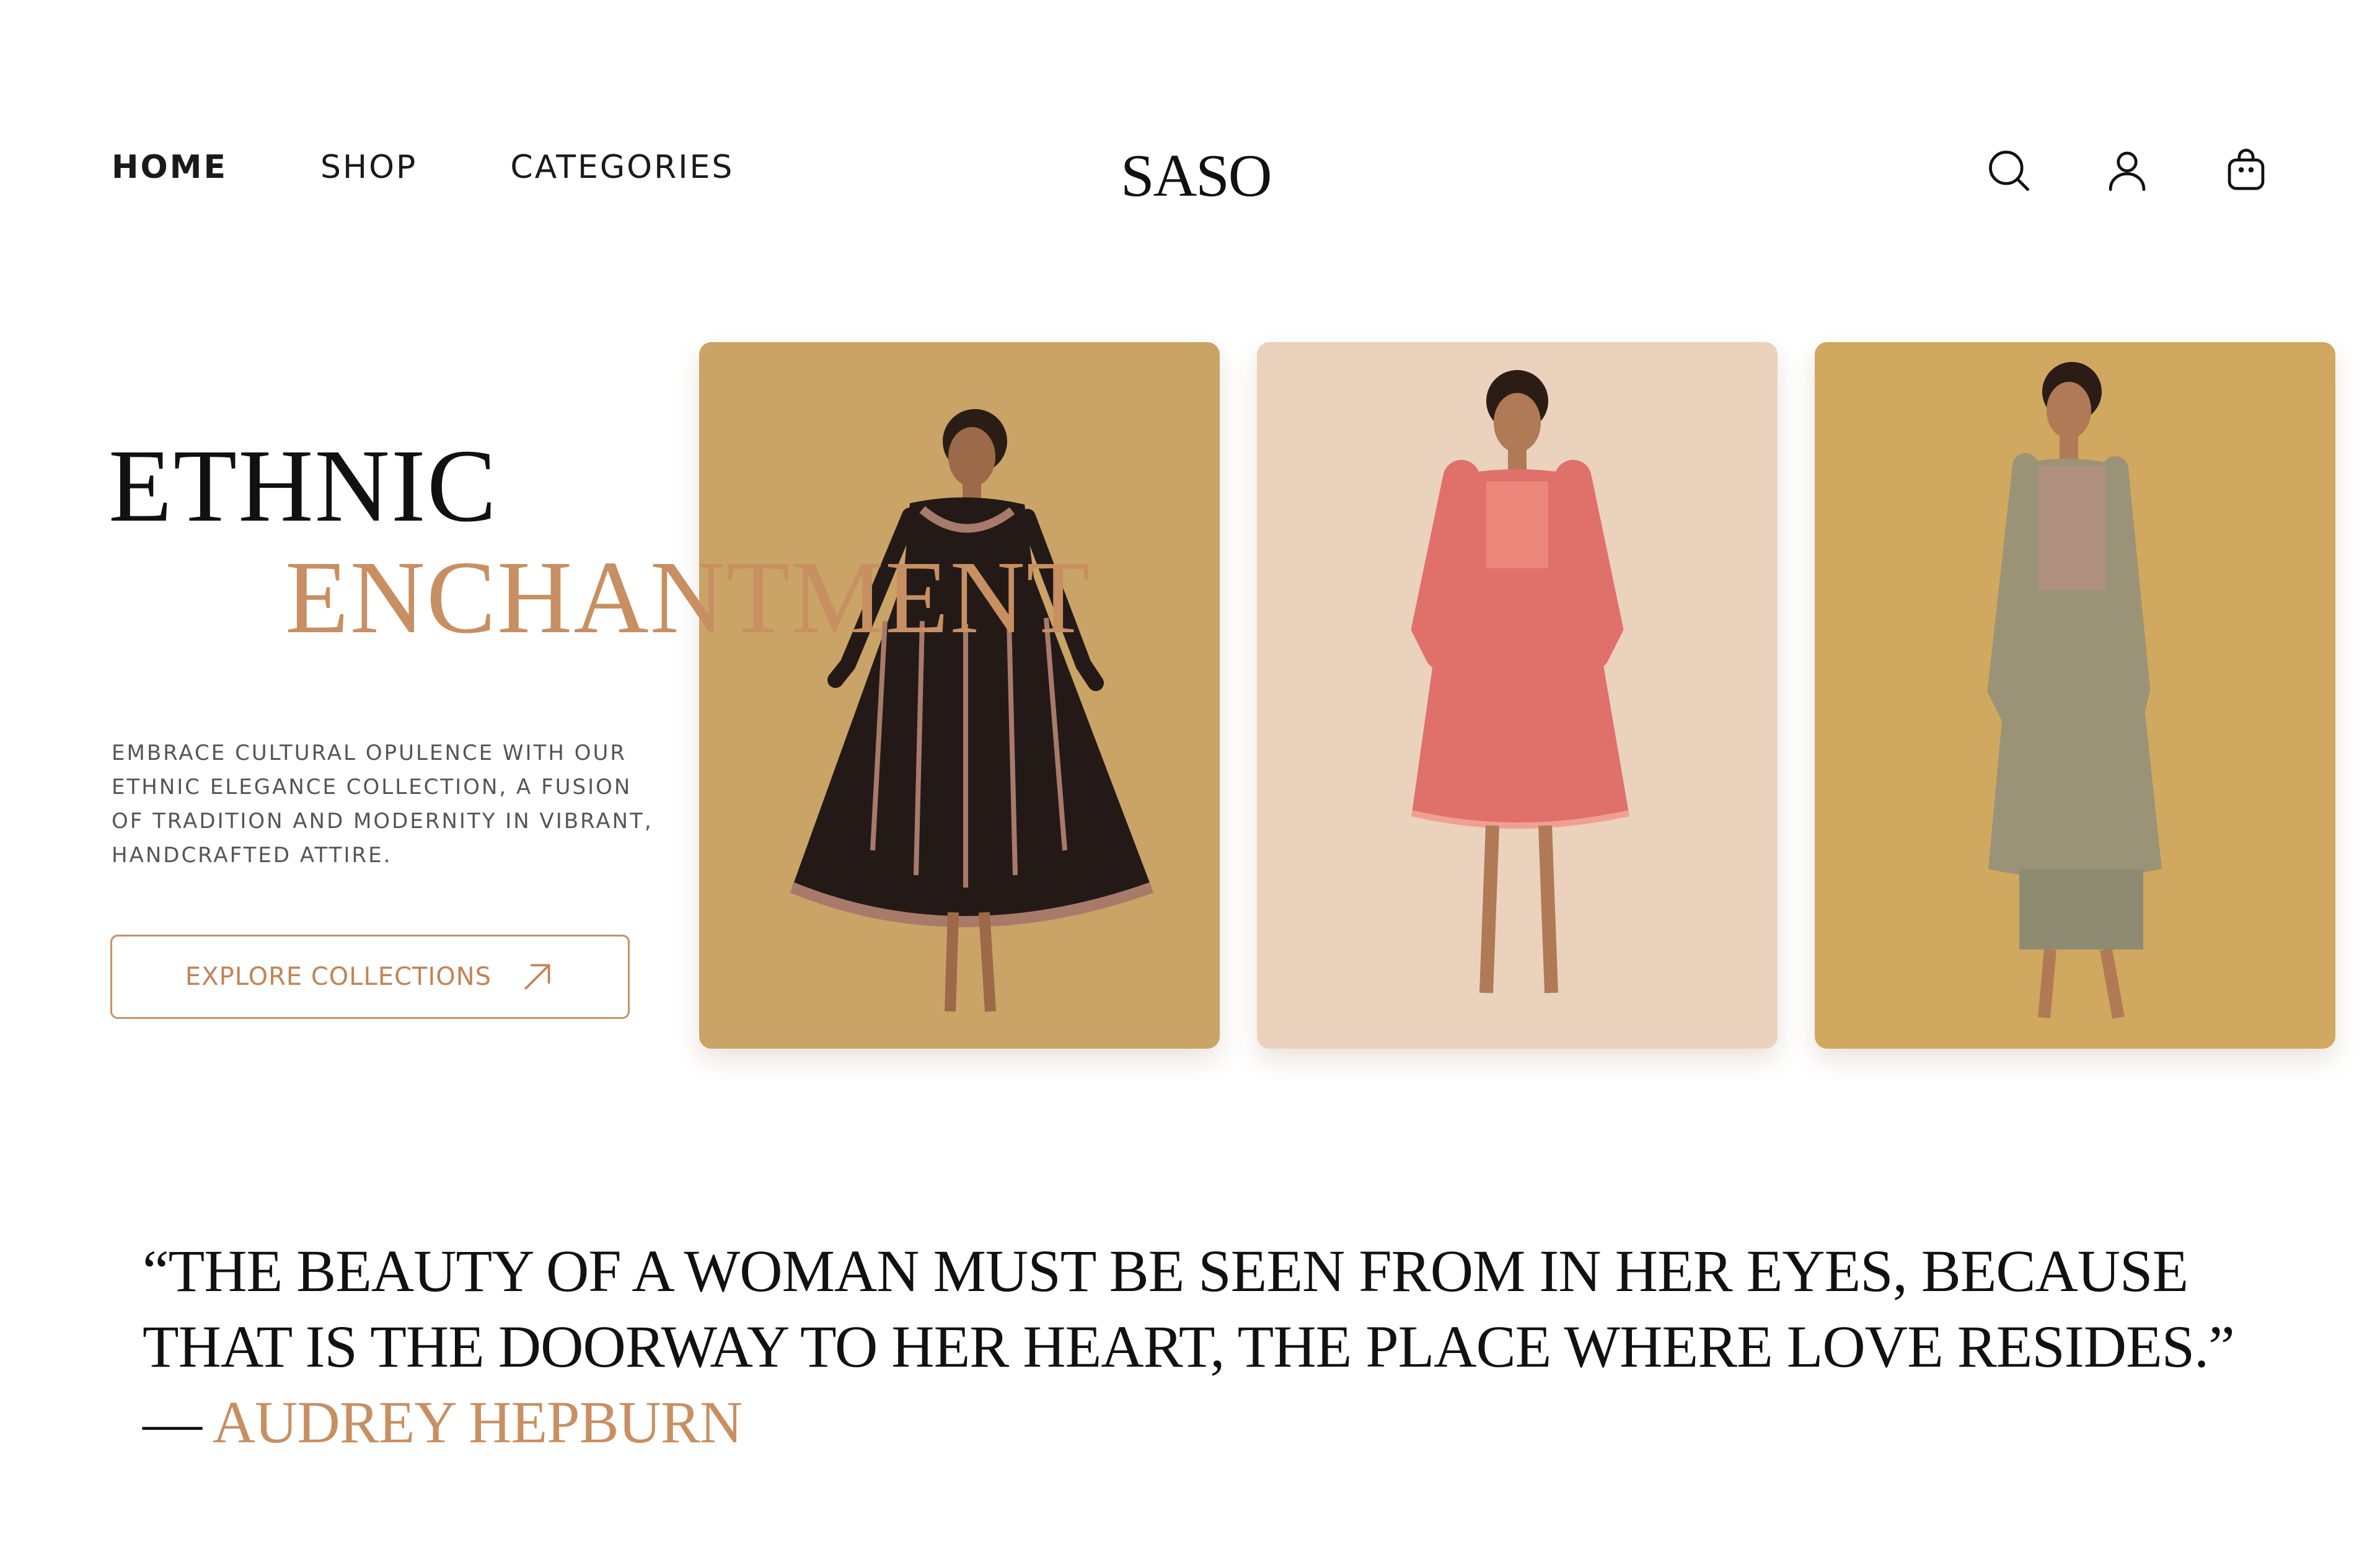 This screenshot has width=2380, height=1547. I want to click on shopping-bag-icon, so click(2246, 169).